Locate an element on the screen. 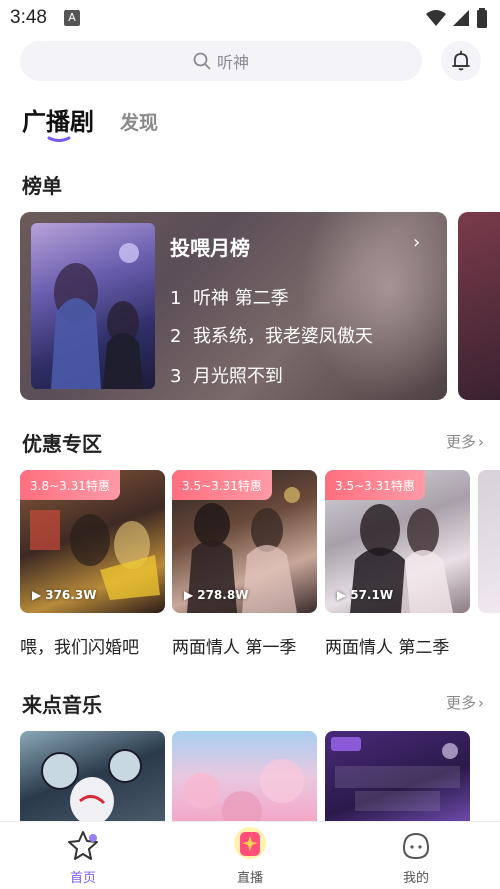  play-count: ▶ 57.1W is located at coordinates (365, 595).